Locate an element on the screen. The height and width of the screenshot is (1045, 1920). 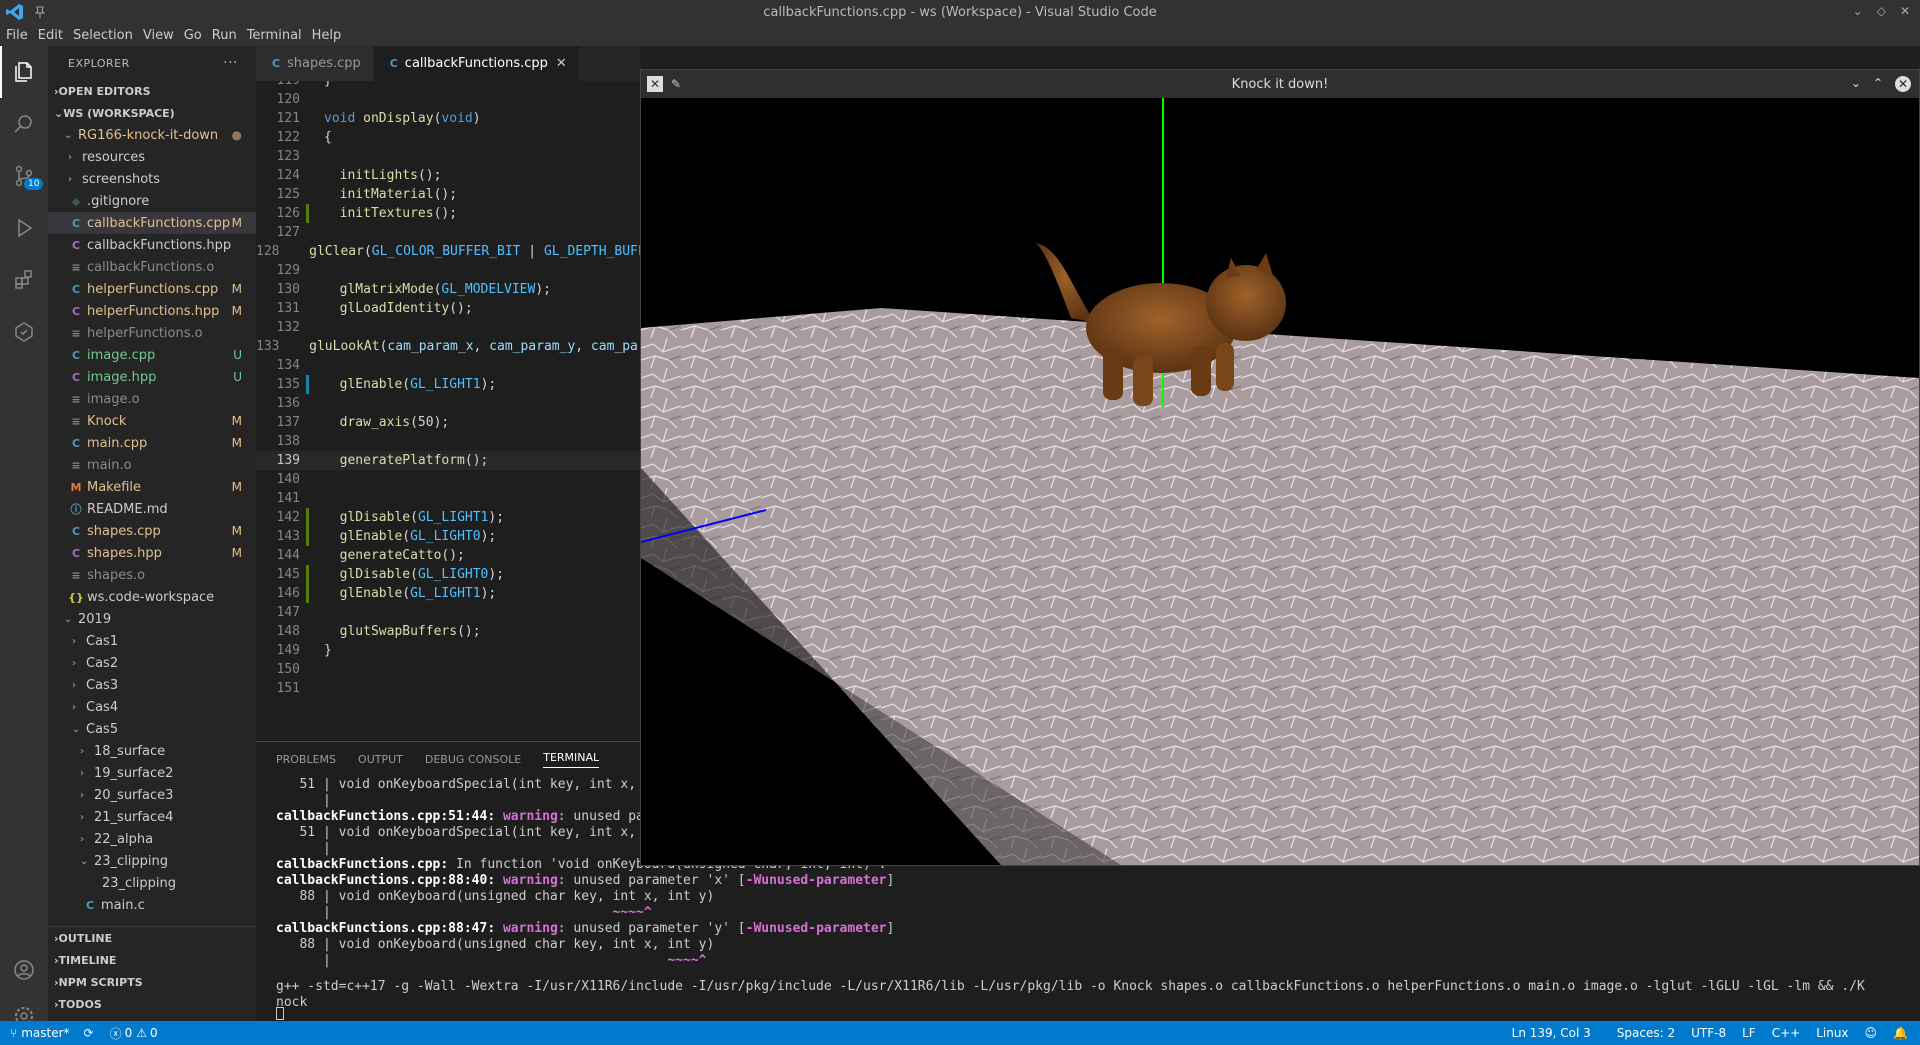
list-item: Cimage.hpp U is located at coordinates (152, 377).